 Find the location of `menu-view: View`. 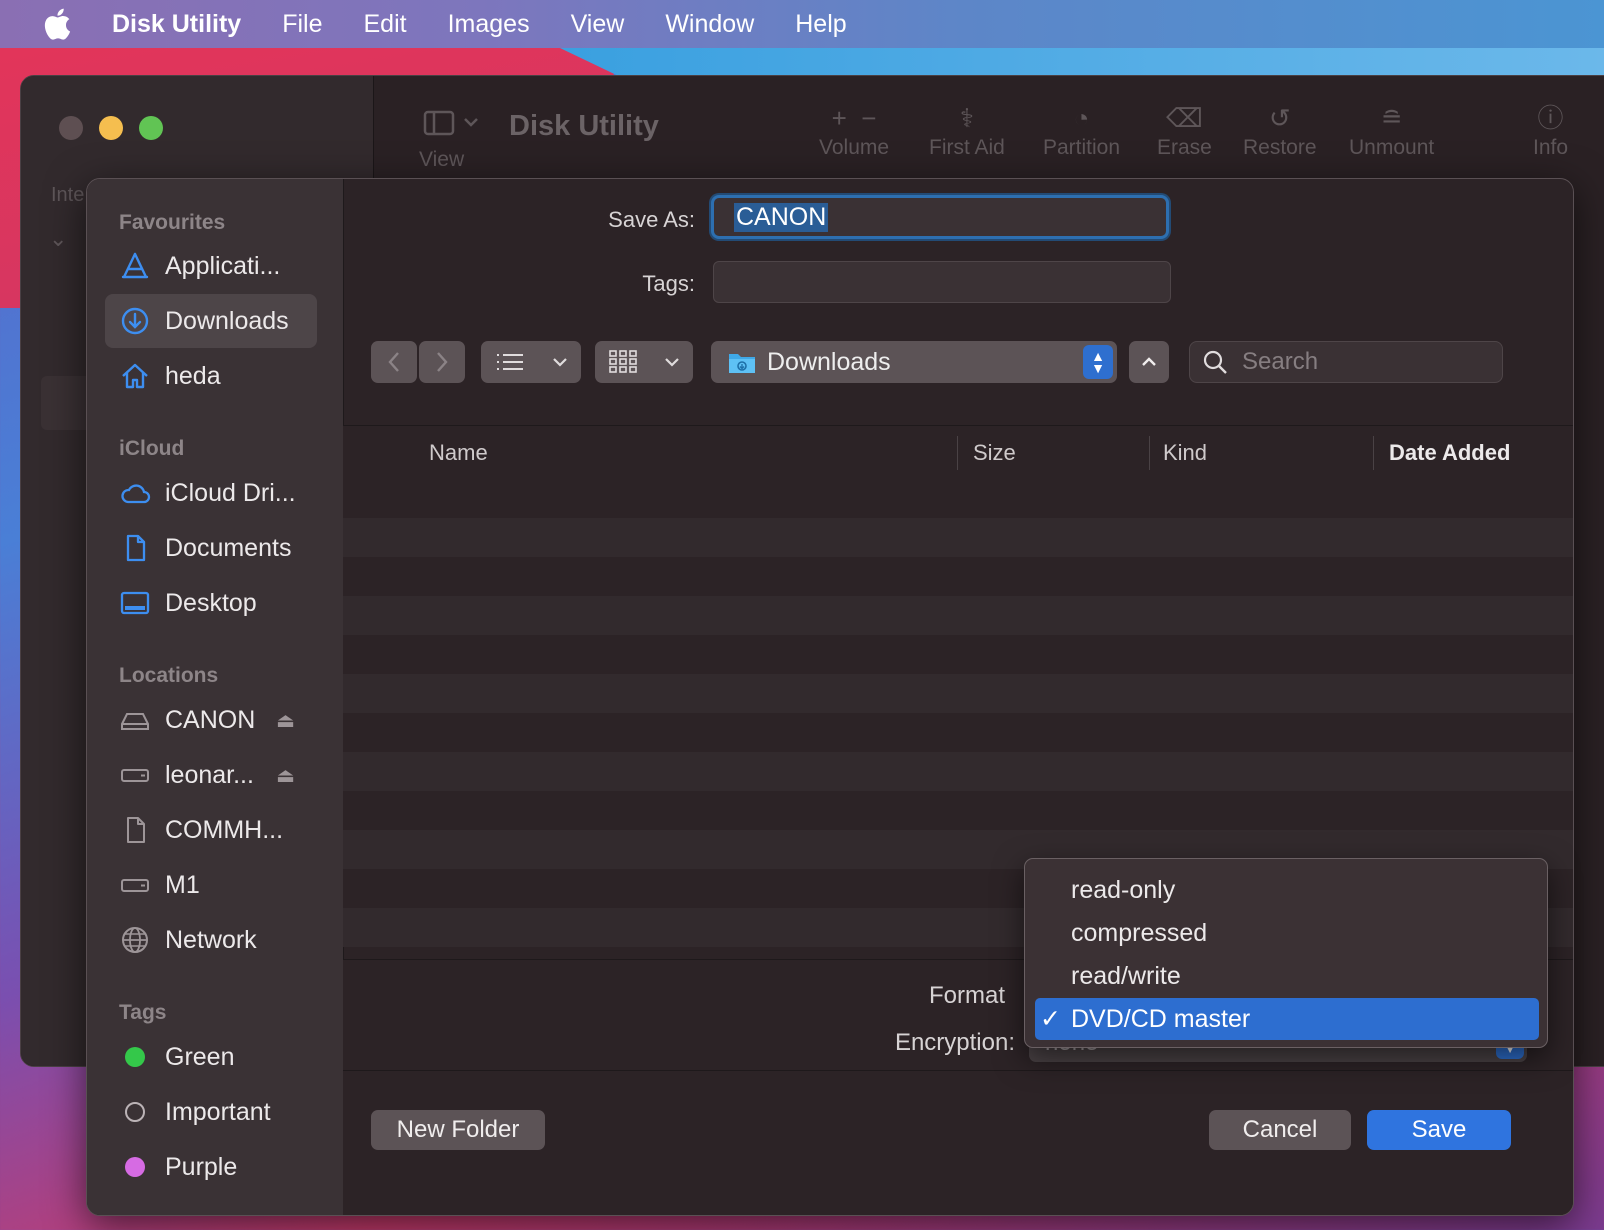

menu-view: View is located at coordinates (598, 24).